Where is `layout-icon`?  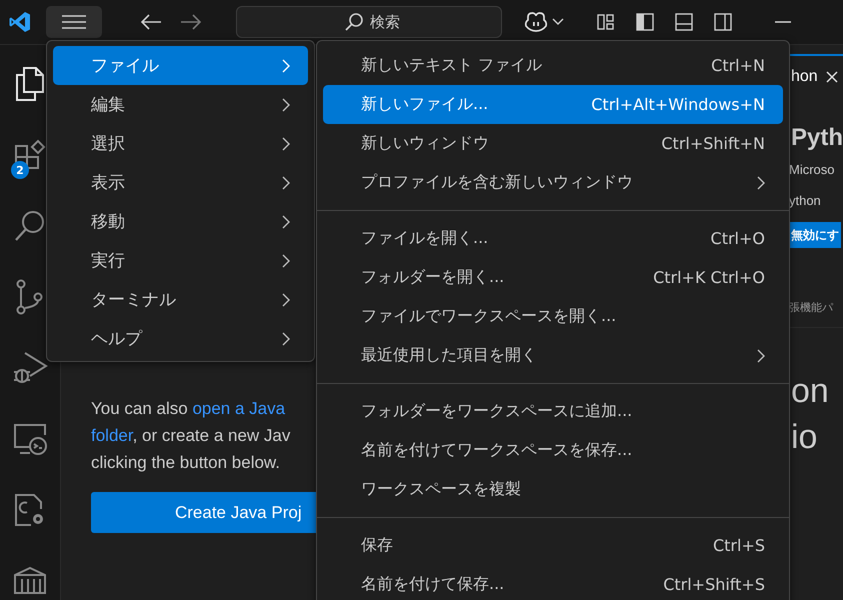
layout-icon is located at coordinates (606, 22).